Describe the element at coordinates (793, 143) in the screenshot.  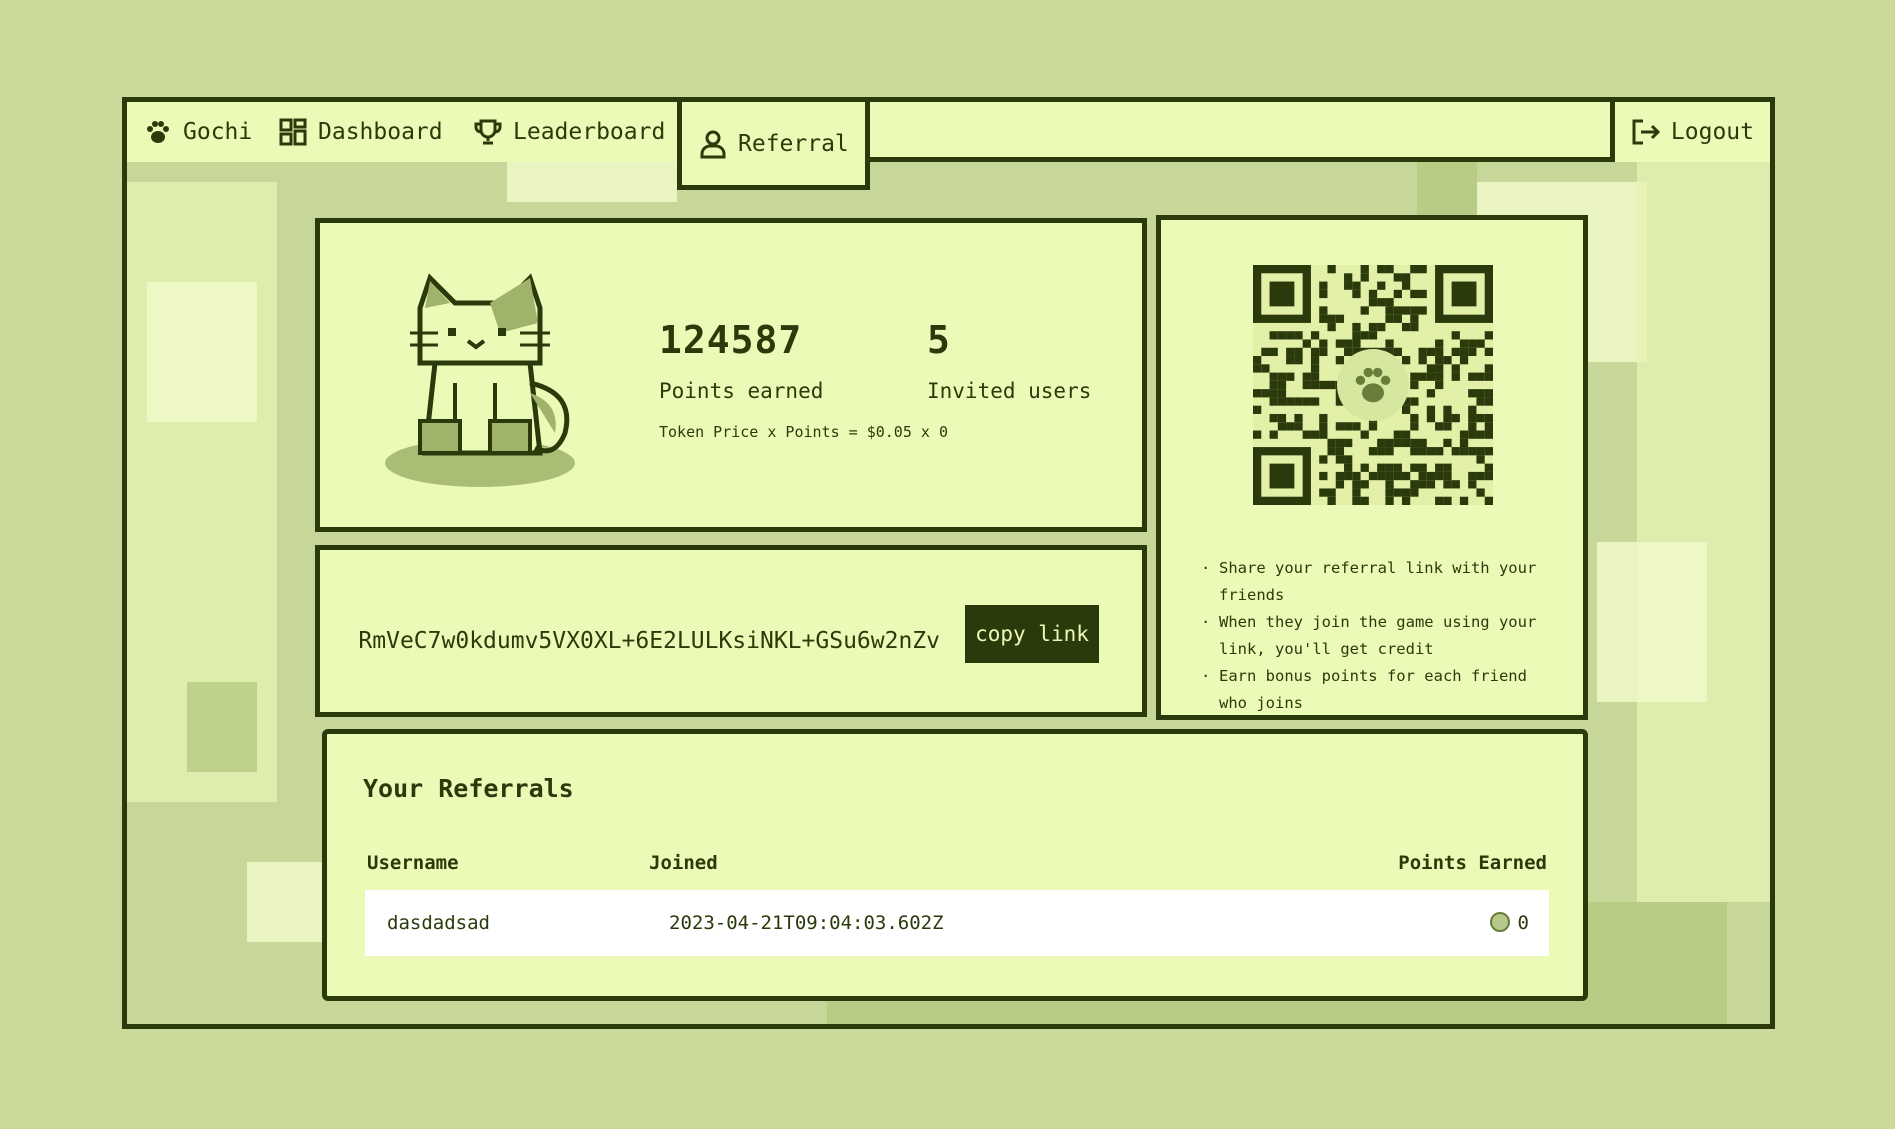
I see `tab-label: Referral` at that location.